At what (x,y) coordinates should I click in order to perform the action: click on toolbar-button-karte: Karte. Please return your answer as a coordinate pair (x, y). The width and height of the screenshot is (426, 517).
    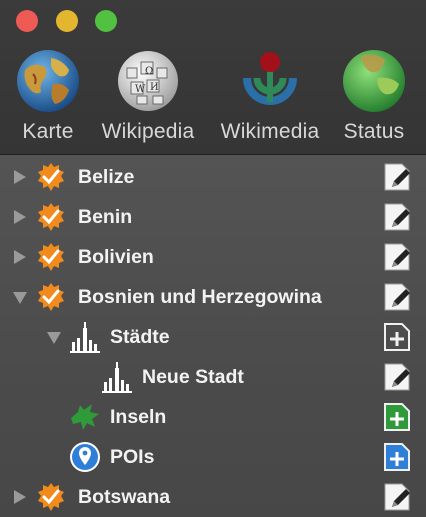
    Looking at the image, I should click on (48, 98).